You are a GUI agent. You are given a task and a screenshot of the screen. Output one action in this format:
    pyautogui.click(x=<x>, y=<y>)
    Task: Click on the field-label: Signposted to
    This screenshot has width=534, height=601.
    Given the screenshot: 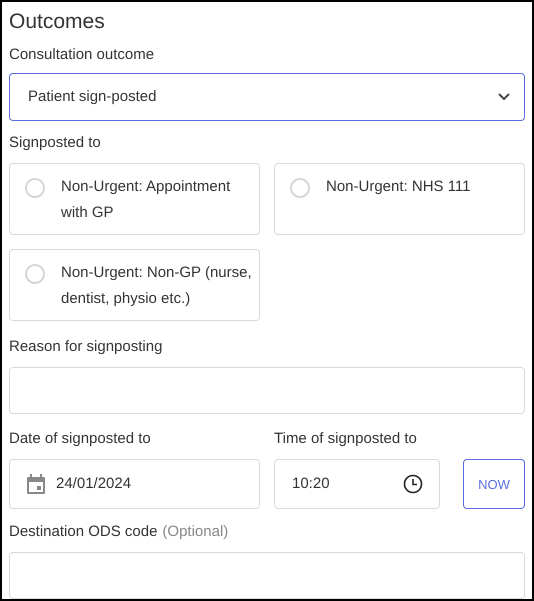 What is the action you would take?
    pyautogui.click(x=55, y=142)
    